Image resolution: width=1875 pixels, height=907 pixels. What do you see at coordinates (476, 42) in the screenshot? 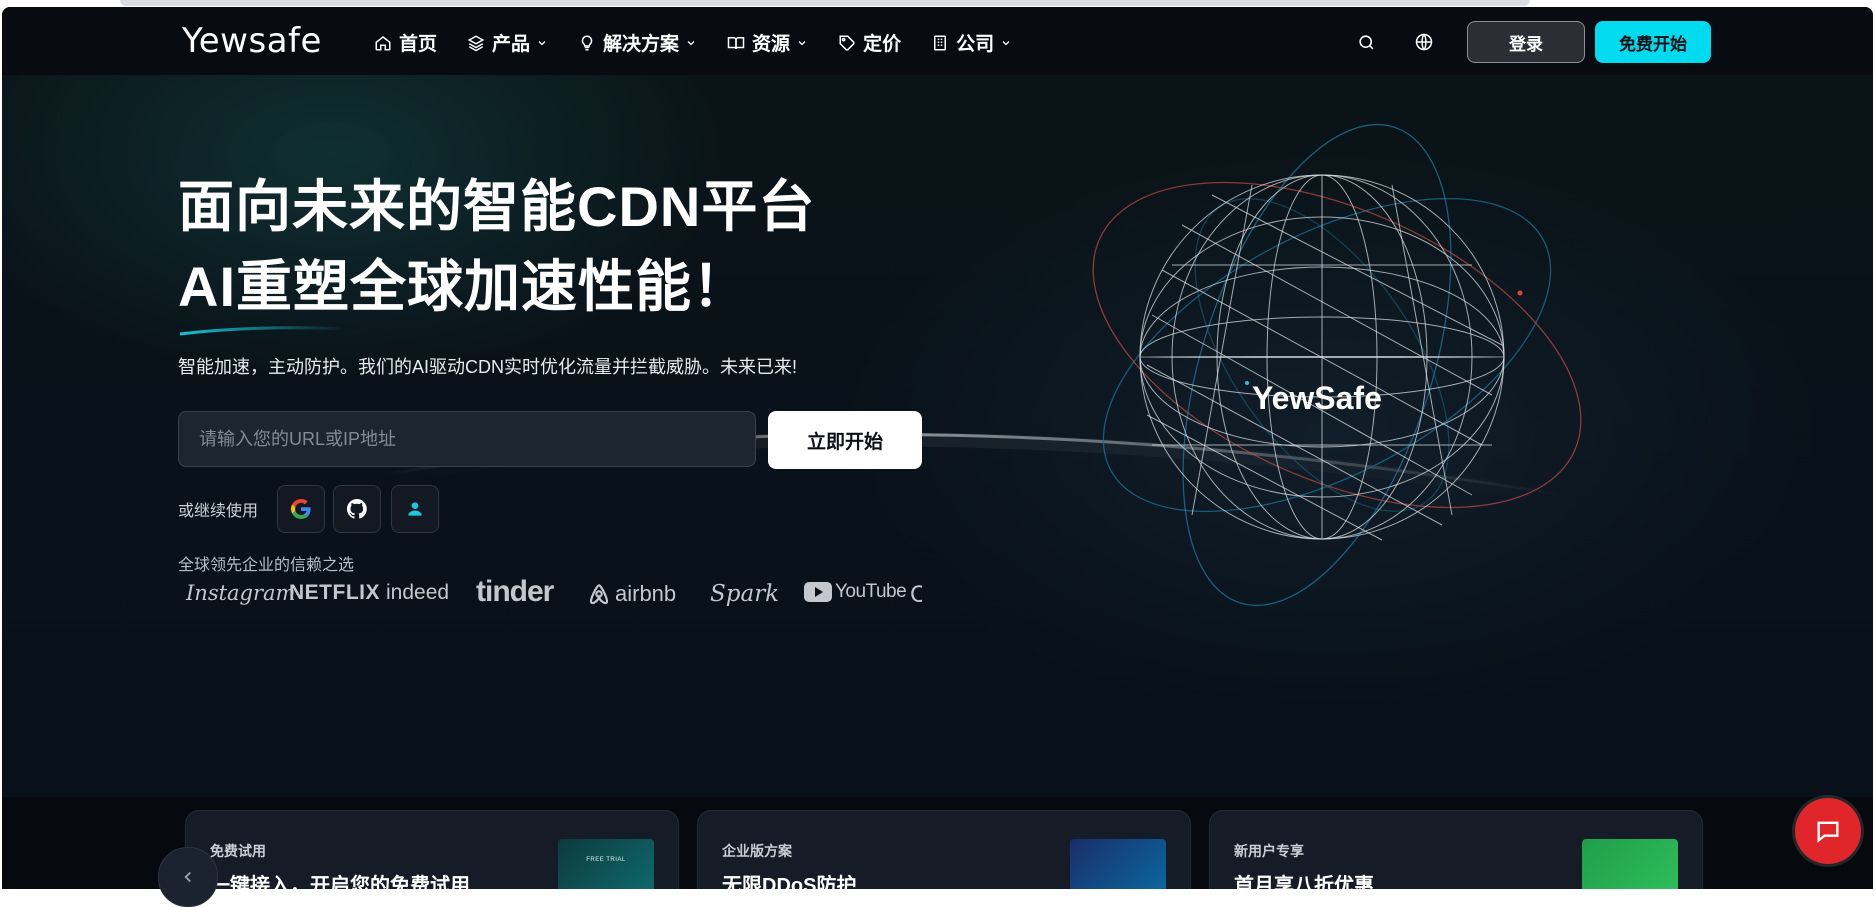
I see `layers-icon` at bounding box center [476, 42].